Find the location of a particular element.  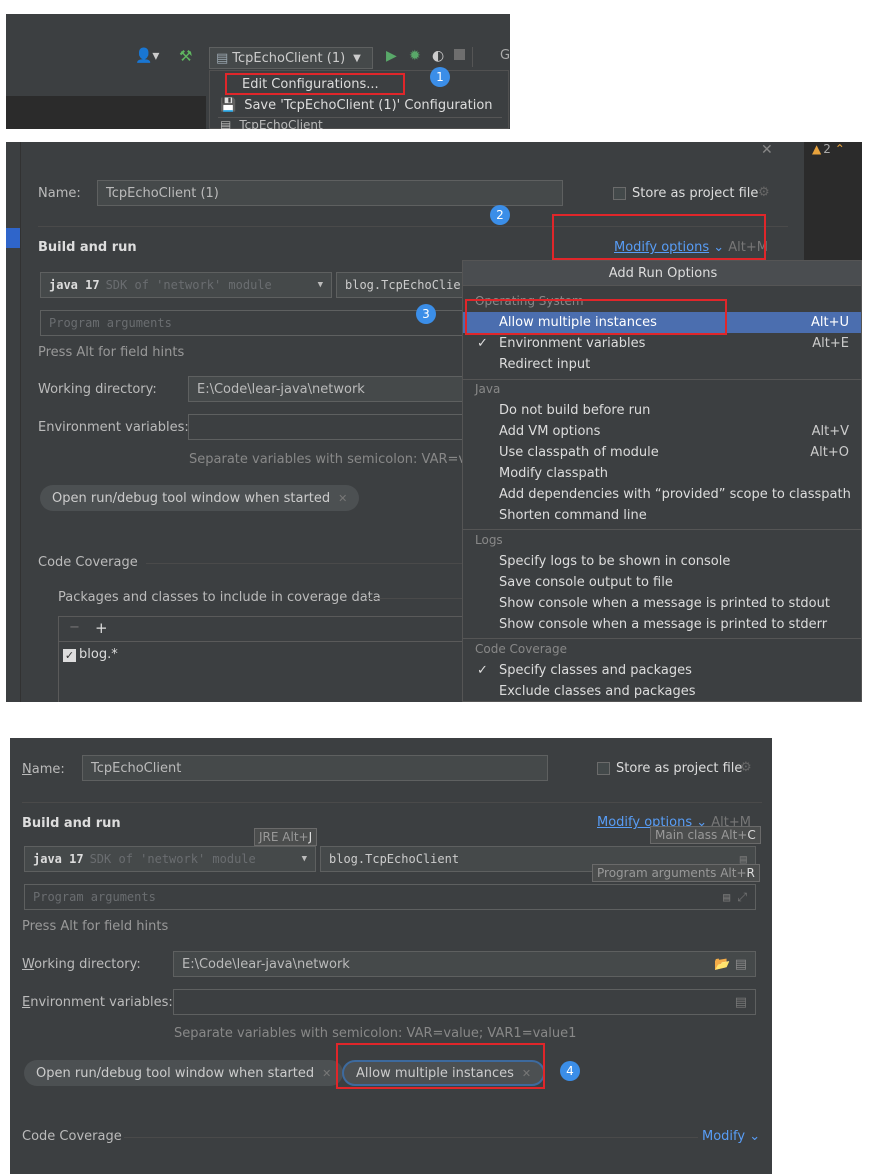

remove-icon: − is located at coordinates (74, 627).